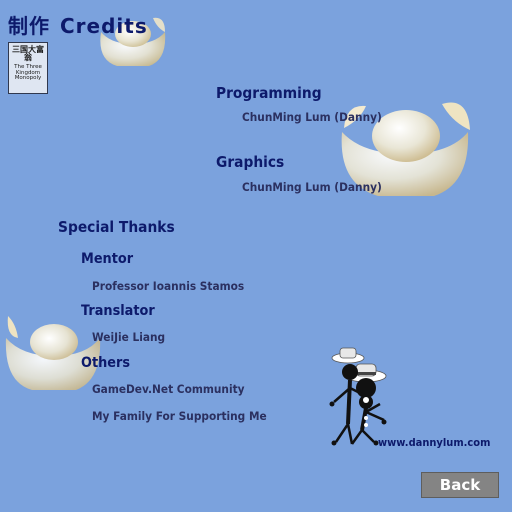  I want to click on graphics-heading: Graphics, so click(250, 162).